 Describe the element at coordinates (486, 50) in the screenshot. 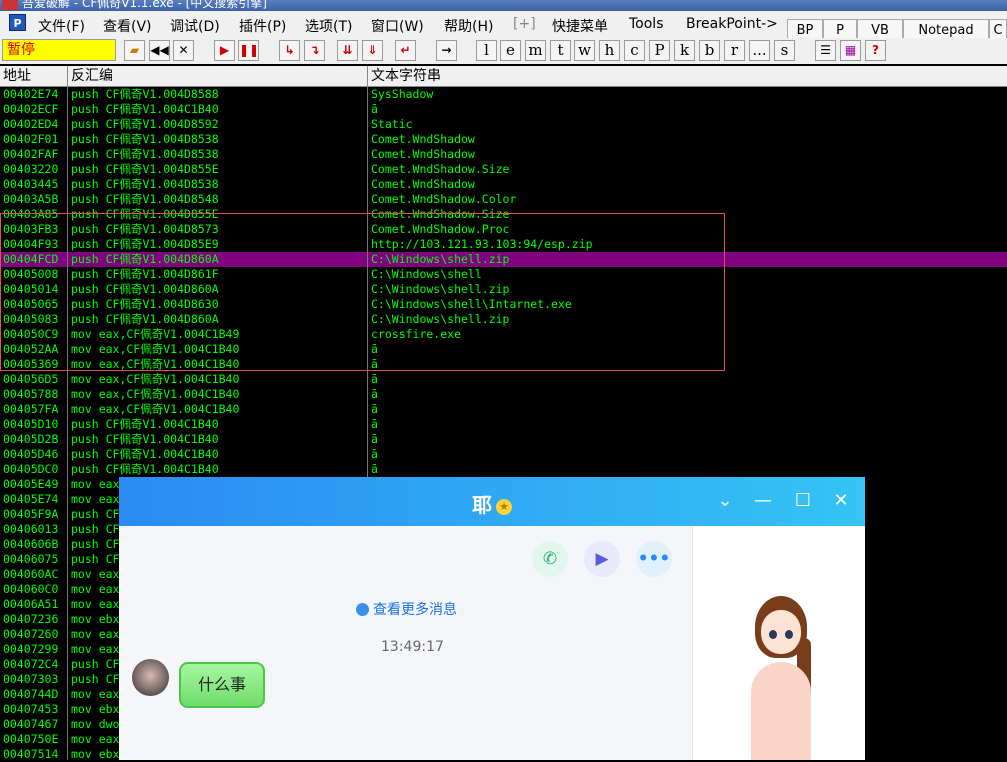

I see `tb-log: l` at that location.